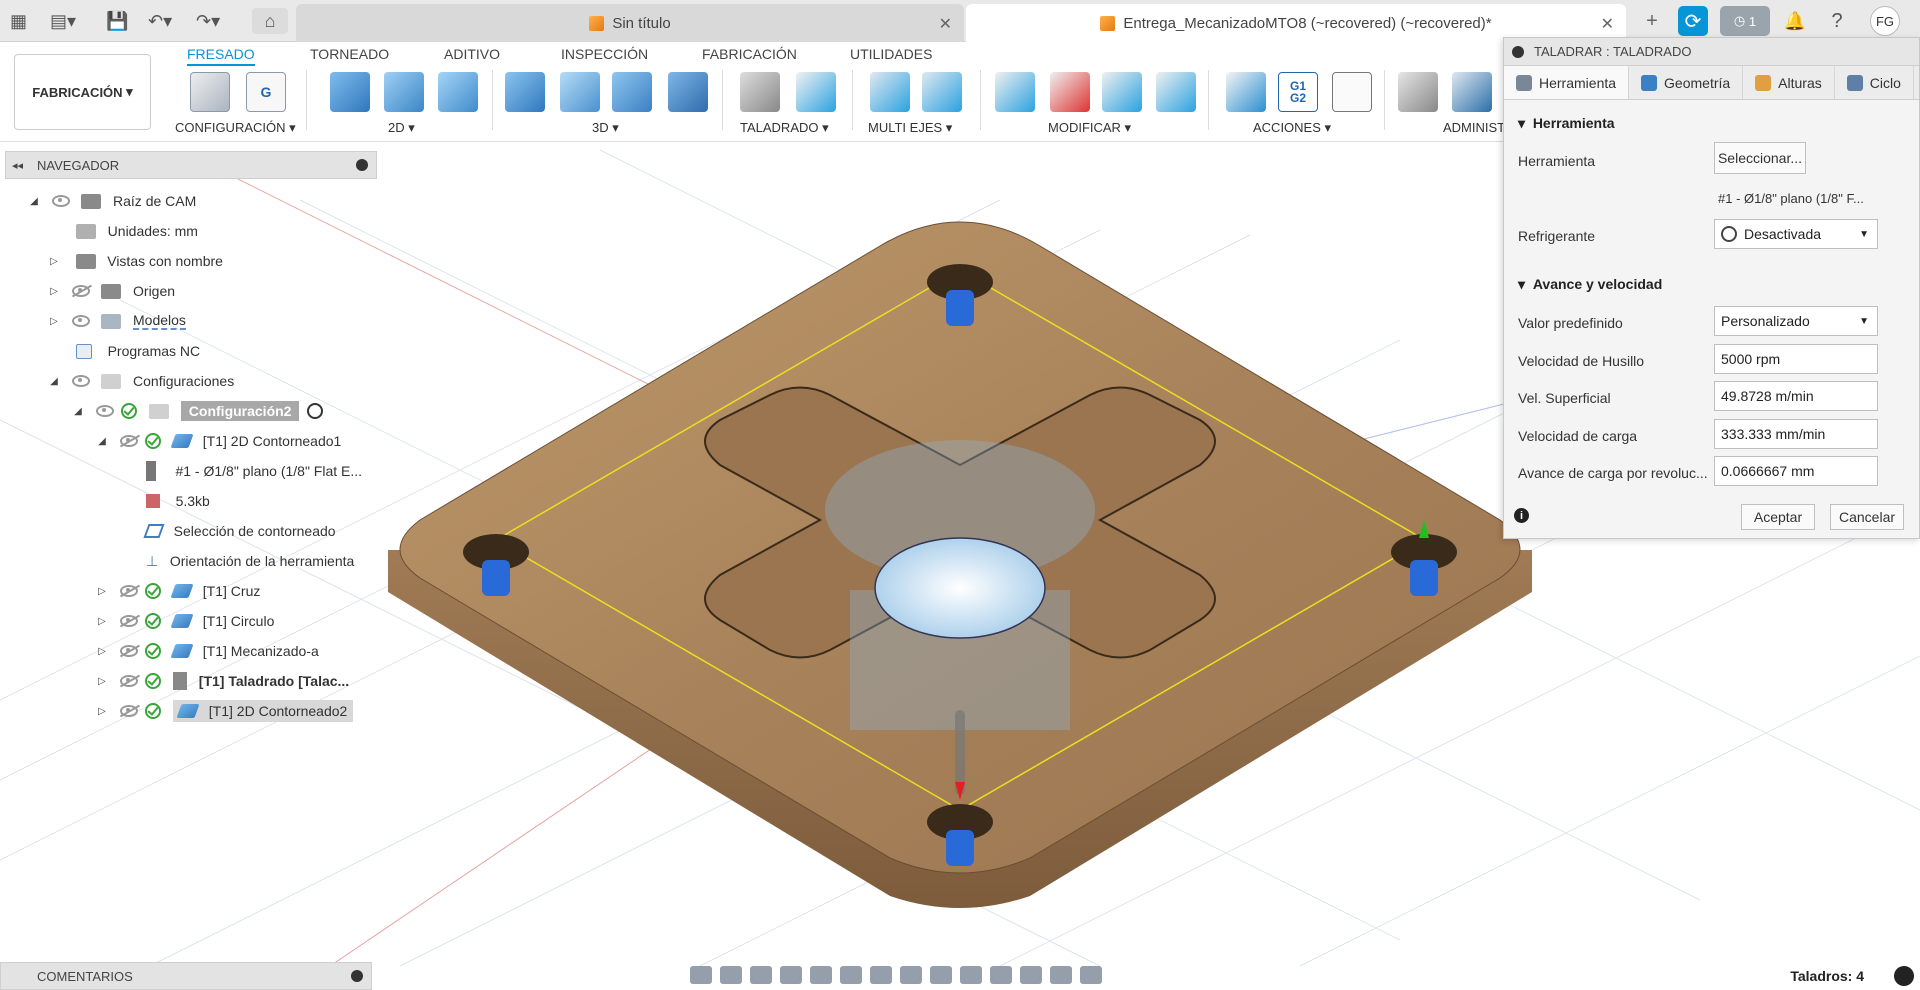 This screenshot has height=990, width=1920. What do you see at coordinates (1176, 92) in the screenshot?
I see `manual-nc-icon` at bounding box center [1176, 92].